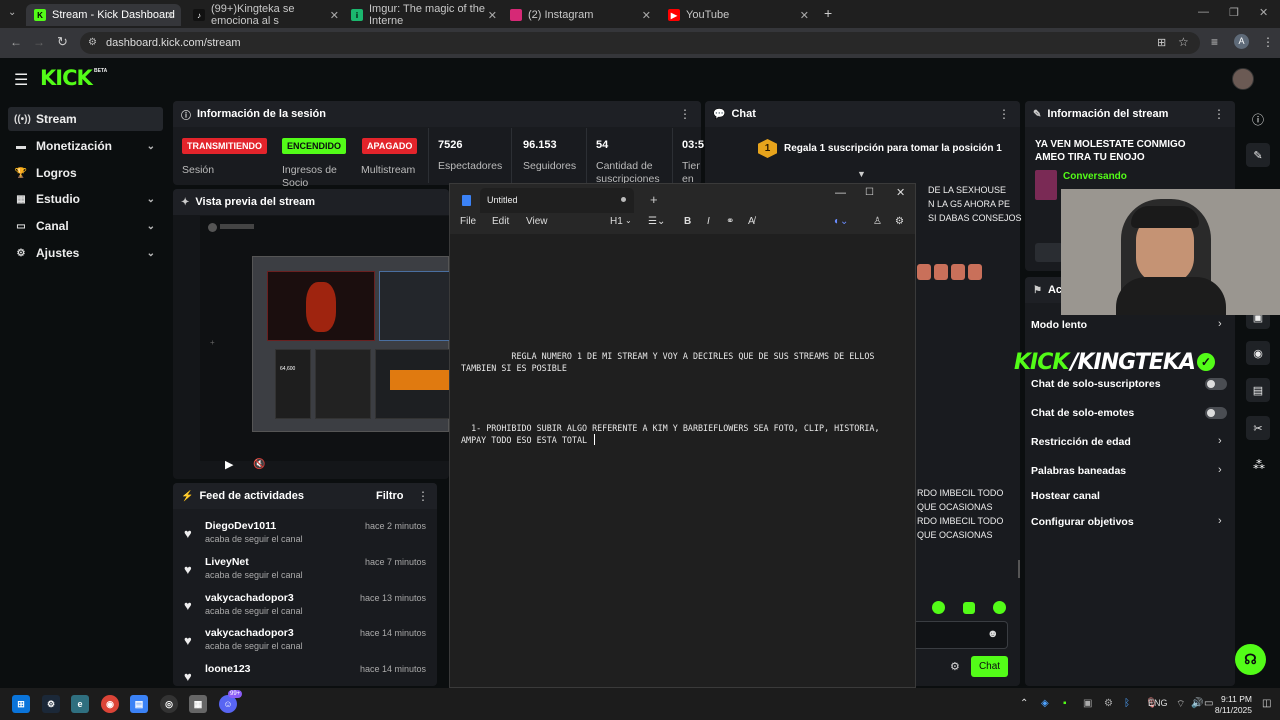  What do you see at coordinates (85, 253) in the screenshot?
I see `sidebar-item-ajustes: ⚙ Ajustes ⌄` at bounding box center [85, 253].